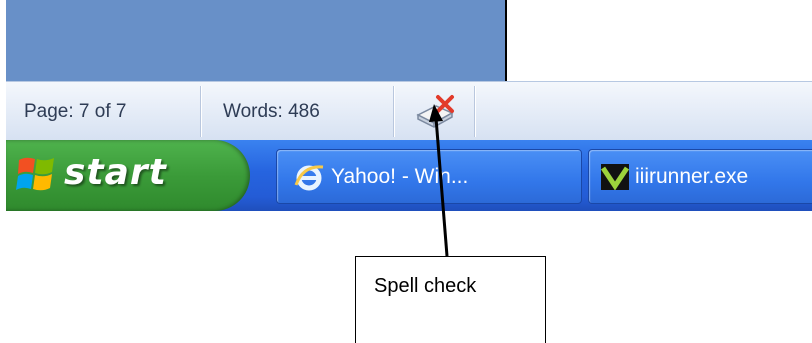  Describe the element at coordinates (425, 286) in the screenshot. I see `callout-label: Spell check` at that location.